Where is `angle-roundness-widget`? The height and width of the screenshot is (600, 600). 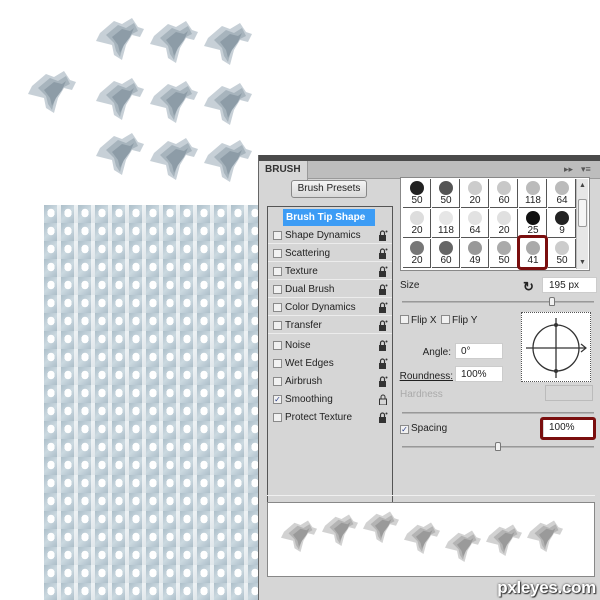 angle-roundness-widget is located at coordinates (556, 347).